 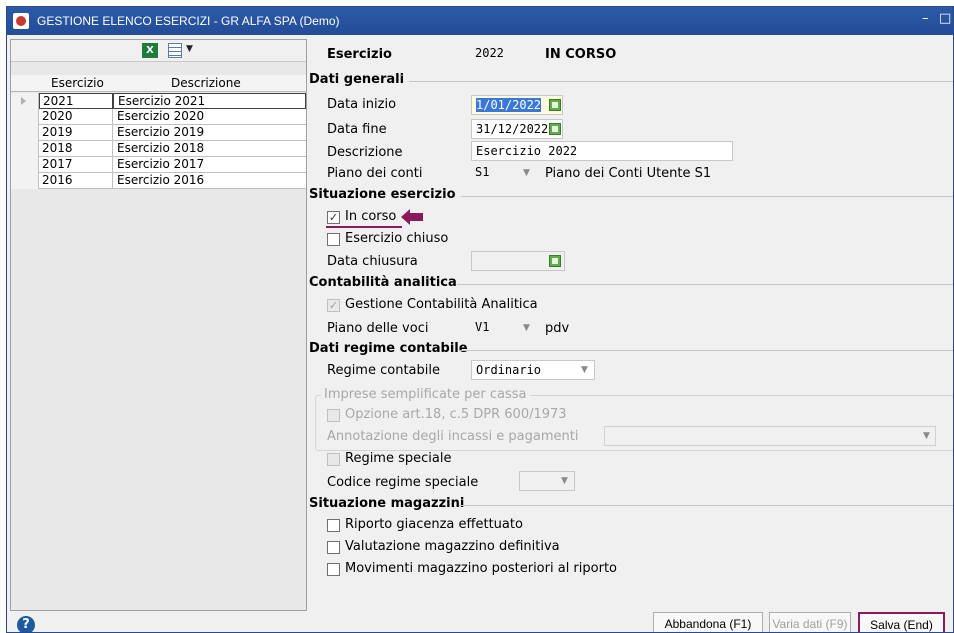 What do you see at coordinates (77, 83) in the screenshot?
I see `column-header-esercizio: Esercizio` at bounding box center [77, 83].